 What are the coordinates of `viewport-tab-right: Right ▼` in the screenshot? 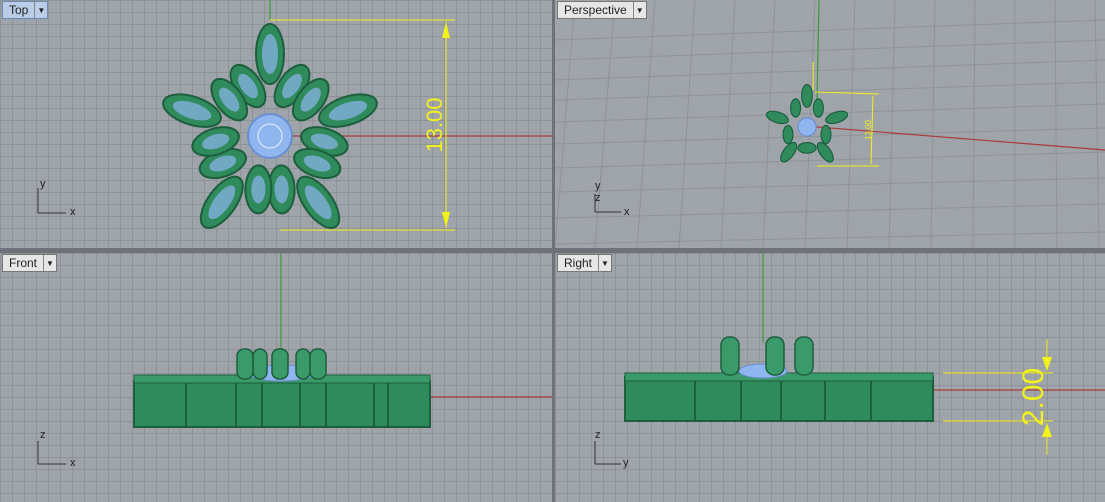 It's located at (585, 263).